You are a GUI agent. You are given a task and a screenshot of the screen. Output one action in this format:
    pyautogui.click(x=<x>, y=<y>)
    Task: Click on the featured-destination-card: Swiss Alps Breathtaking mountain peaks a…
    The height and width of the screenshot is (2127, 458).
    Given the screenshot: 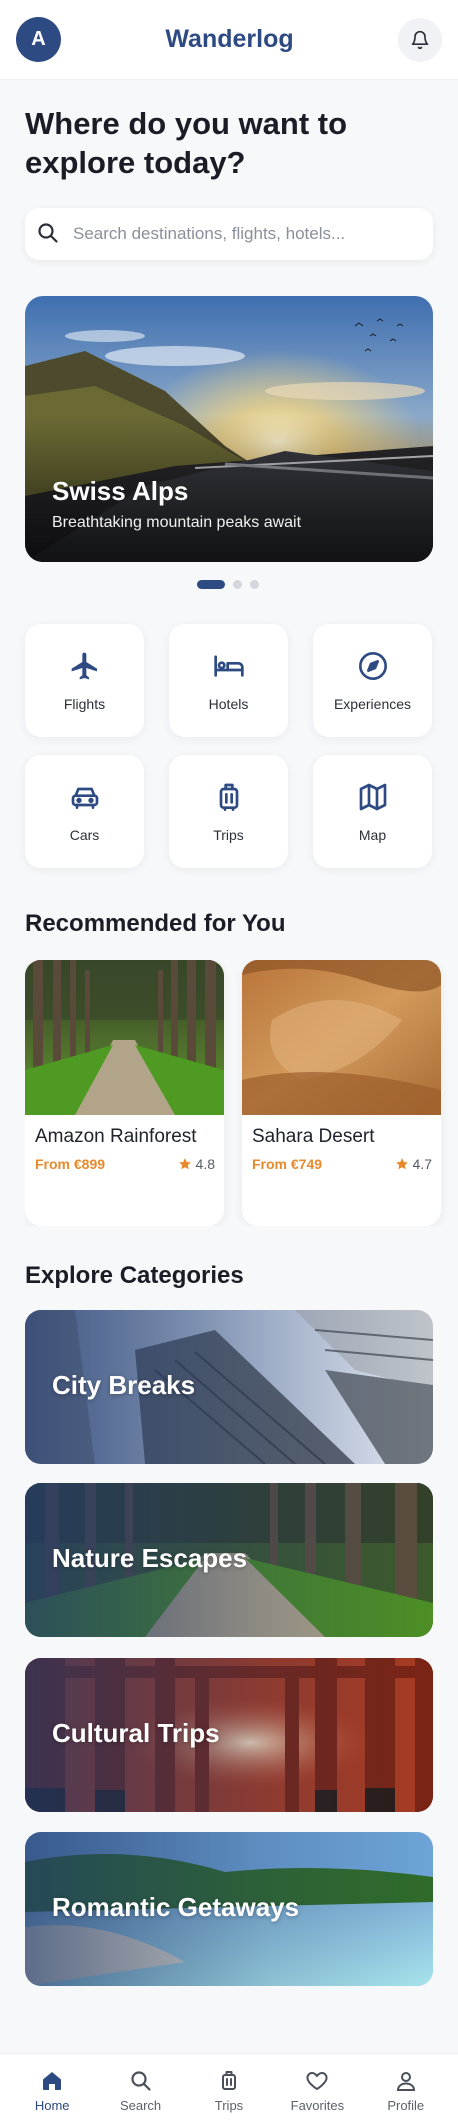 What is the action you would take?
    pyautogui.click(x=229, y=429)
    